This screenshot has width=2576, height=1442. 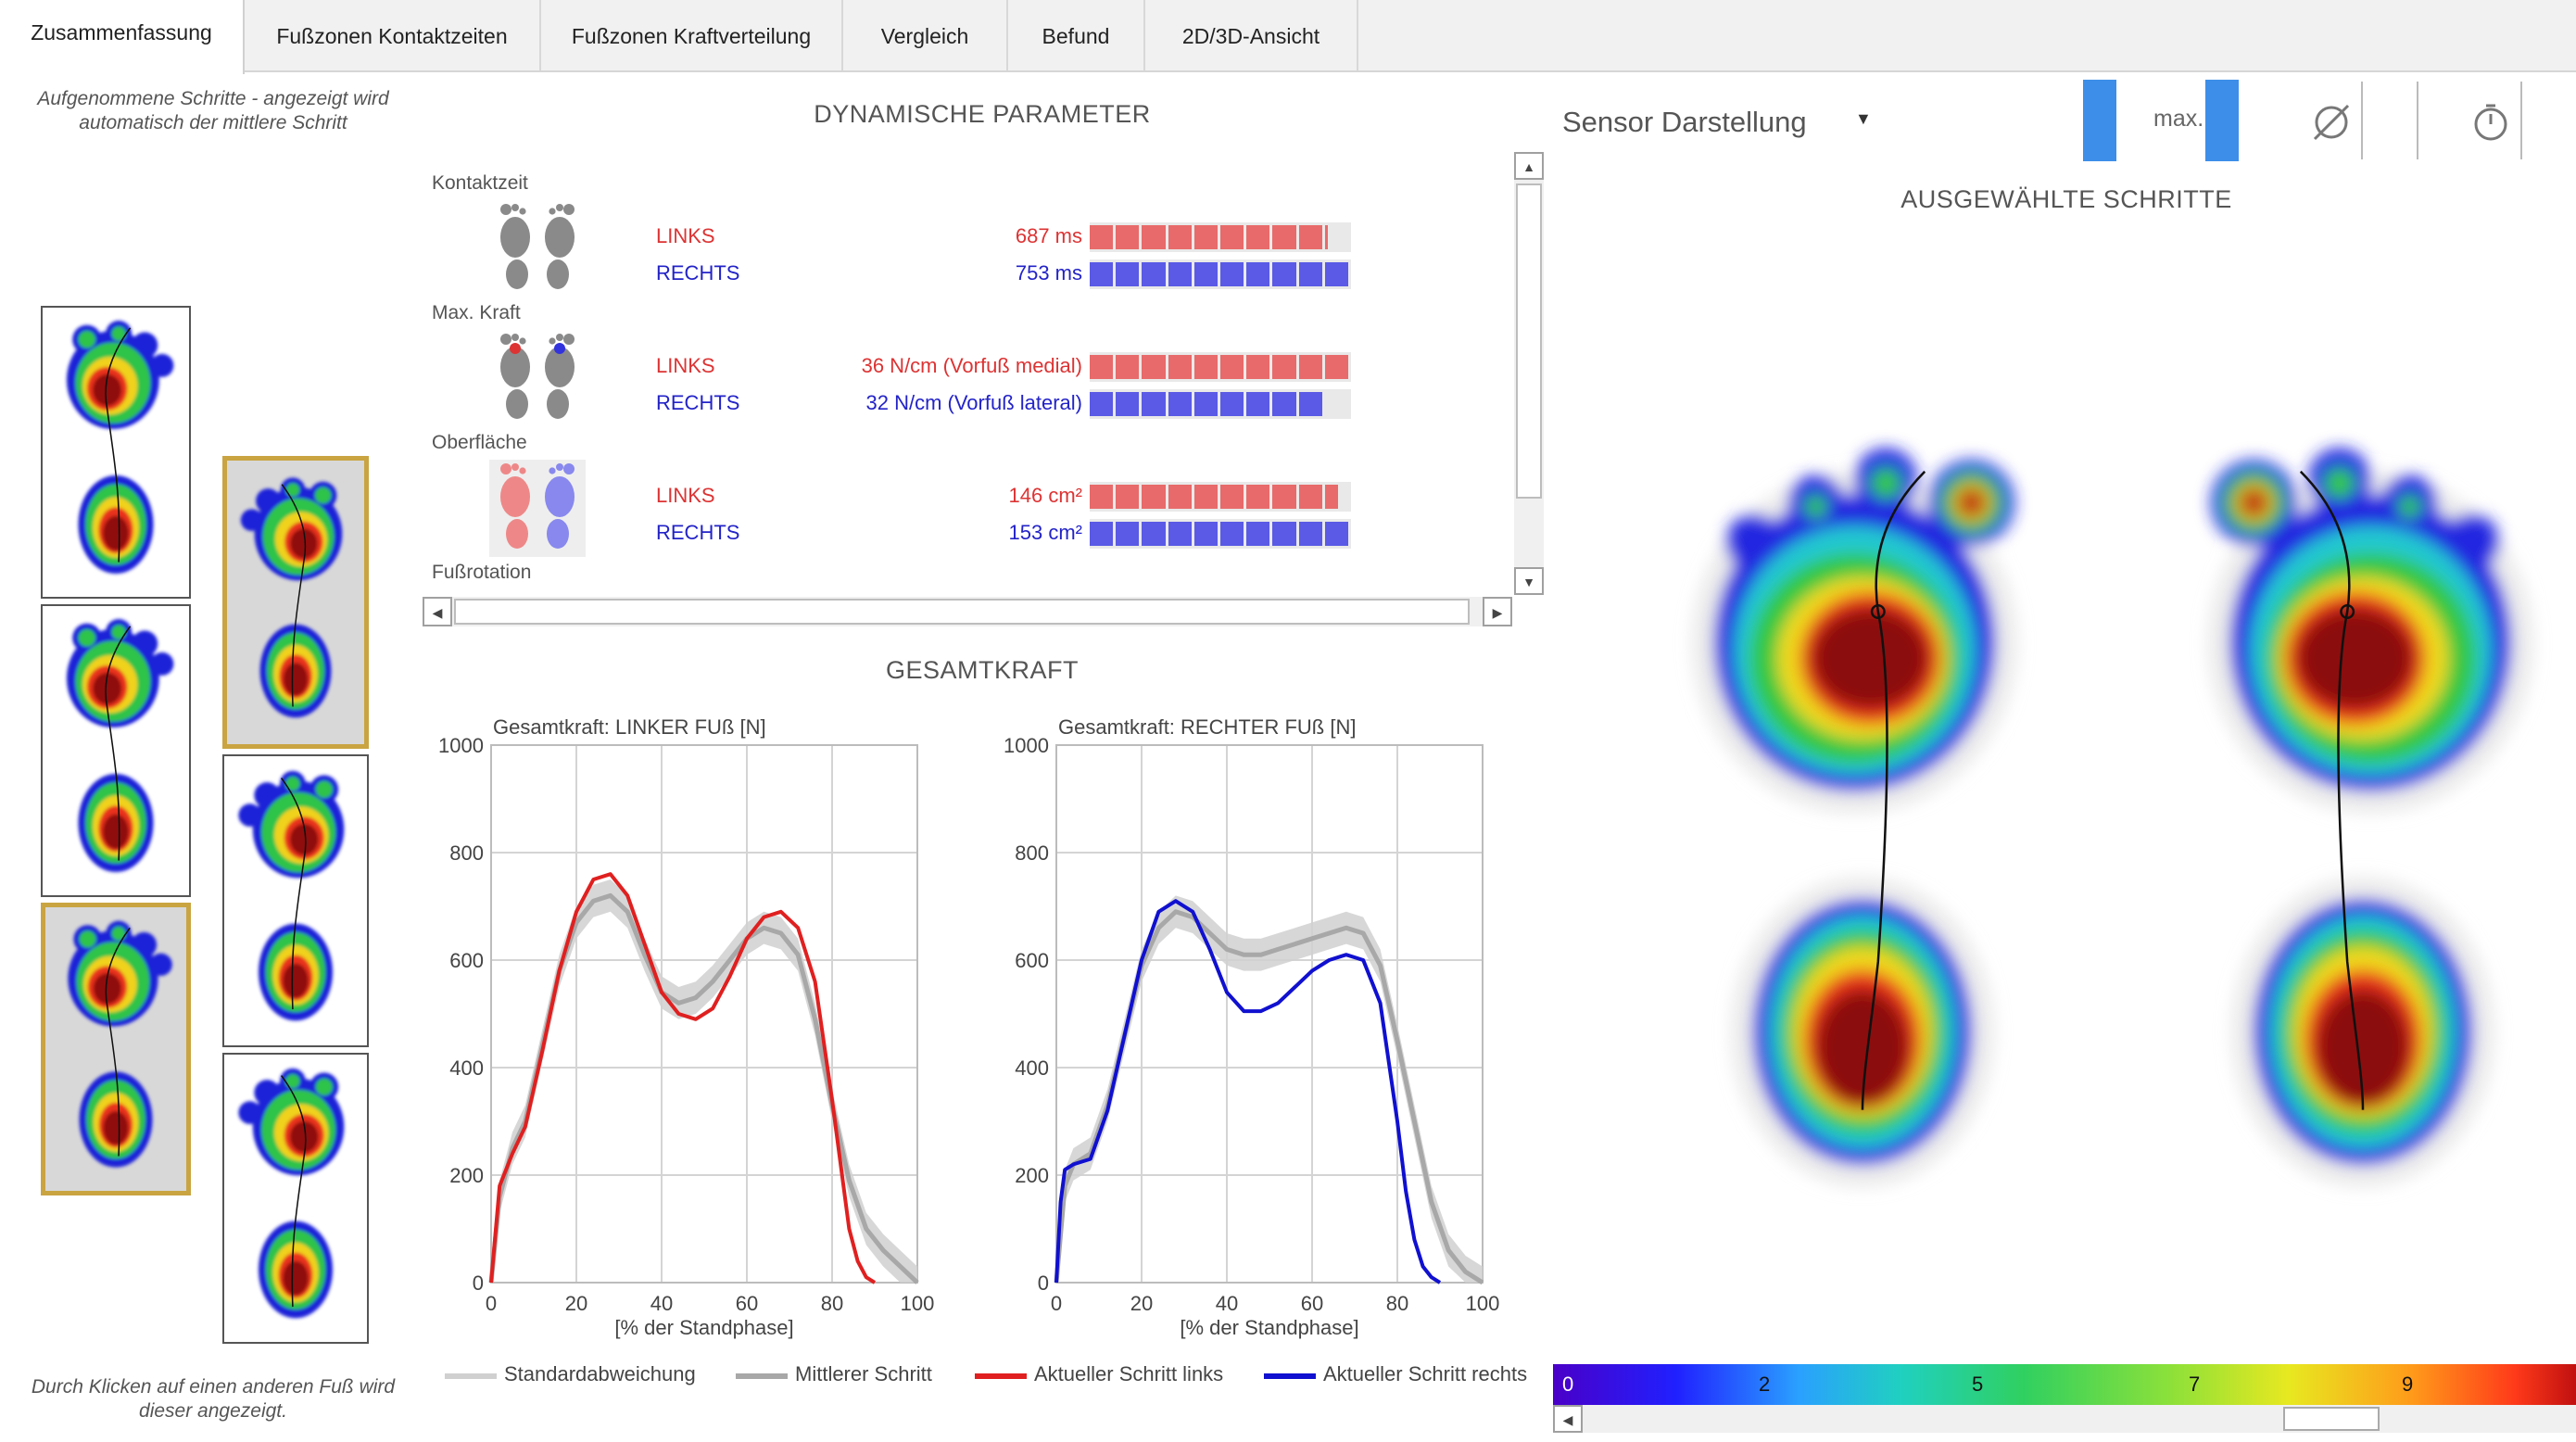 What do you see at coordinates (703, 1327) in the screenshot?
I see `x-axis-label: [% der Standphase]` at bounding box center [703, 1327].